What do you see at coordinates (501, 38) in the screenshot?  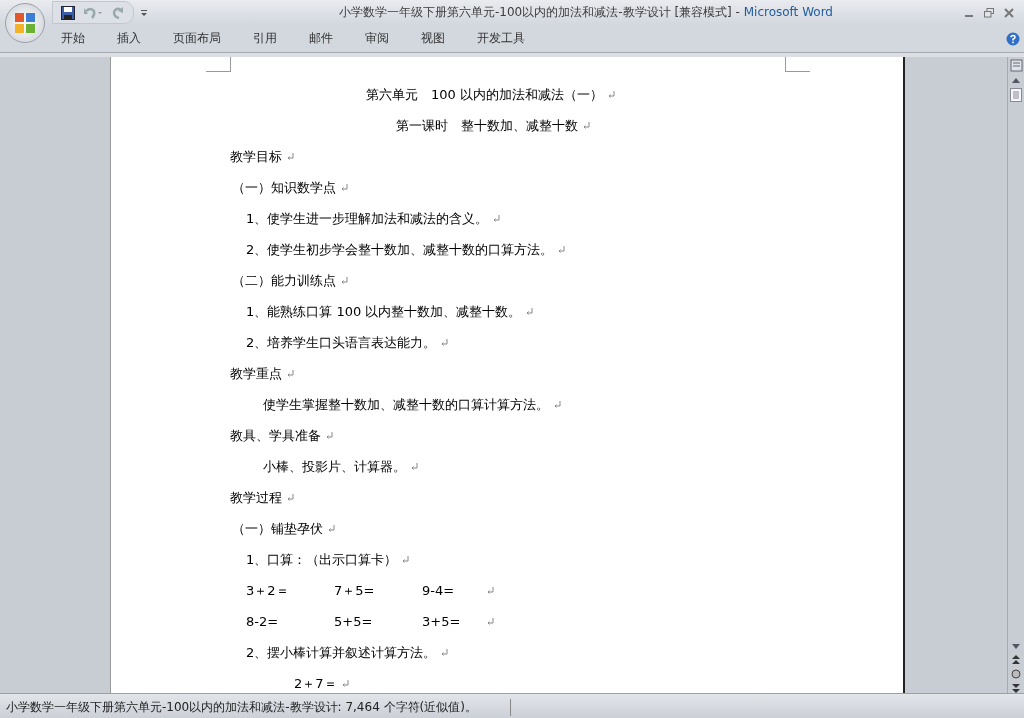 I see `ribbon-tab: 开发工具` at bounding box center [501, 38].